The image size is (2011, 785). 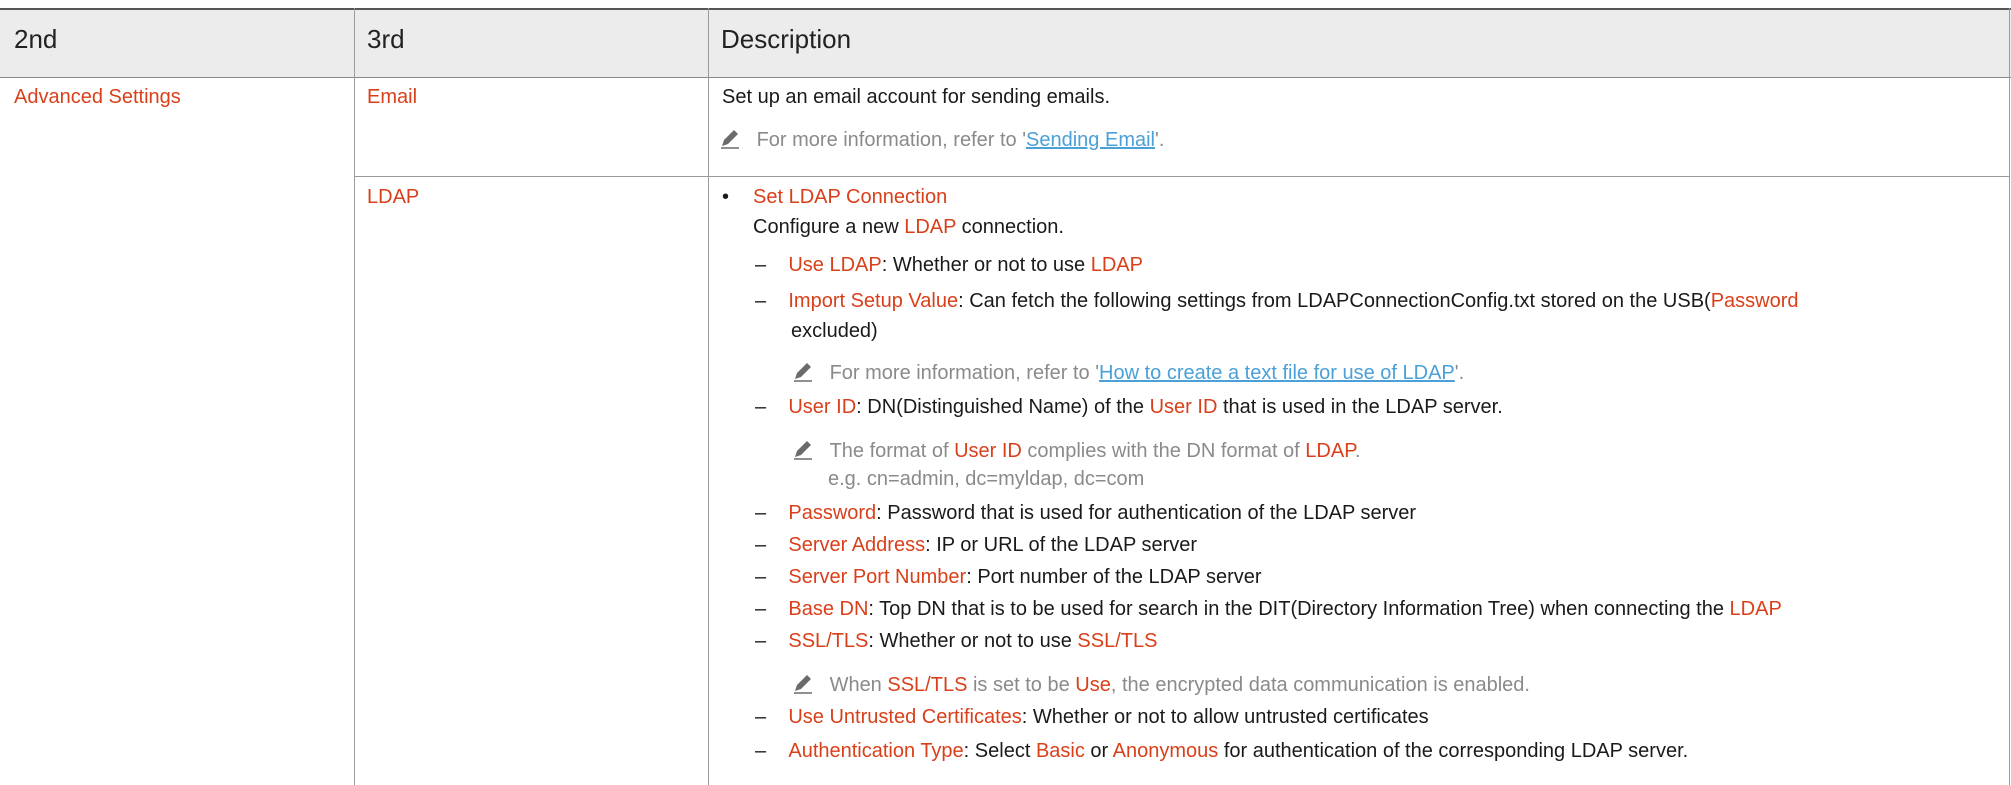 What do you see at coordinates (850, 197) in the screenshot?
I see `set-ldap-connection-title: Set LDAP Connection` at bounding box center [850, 197].